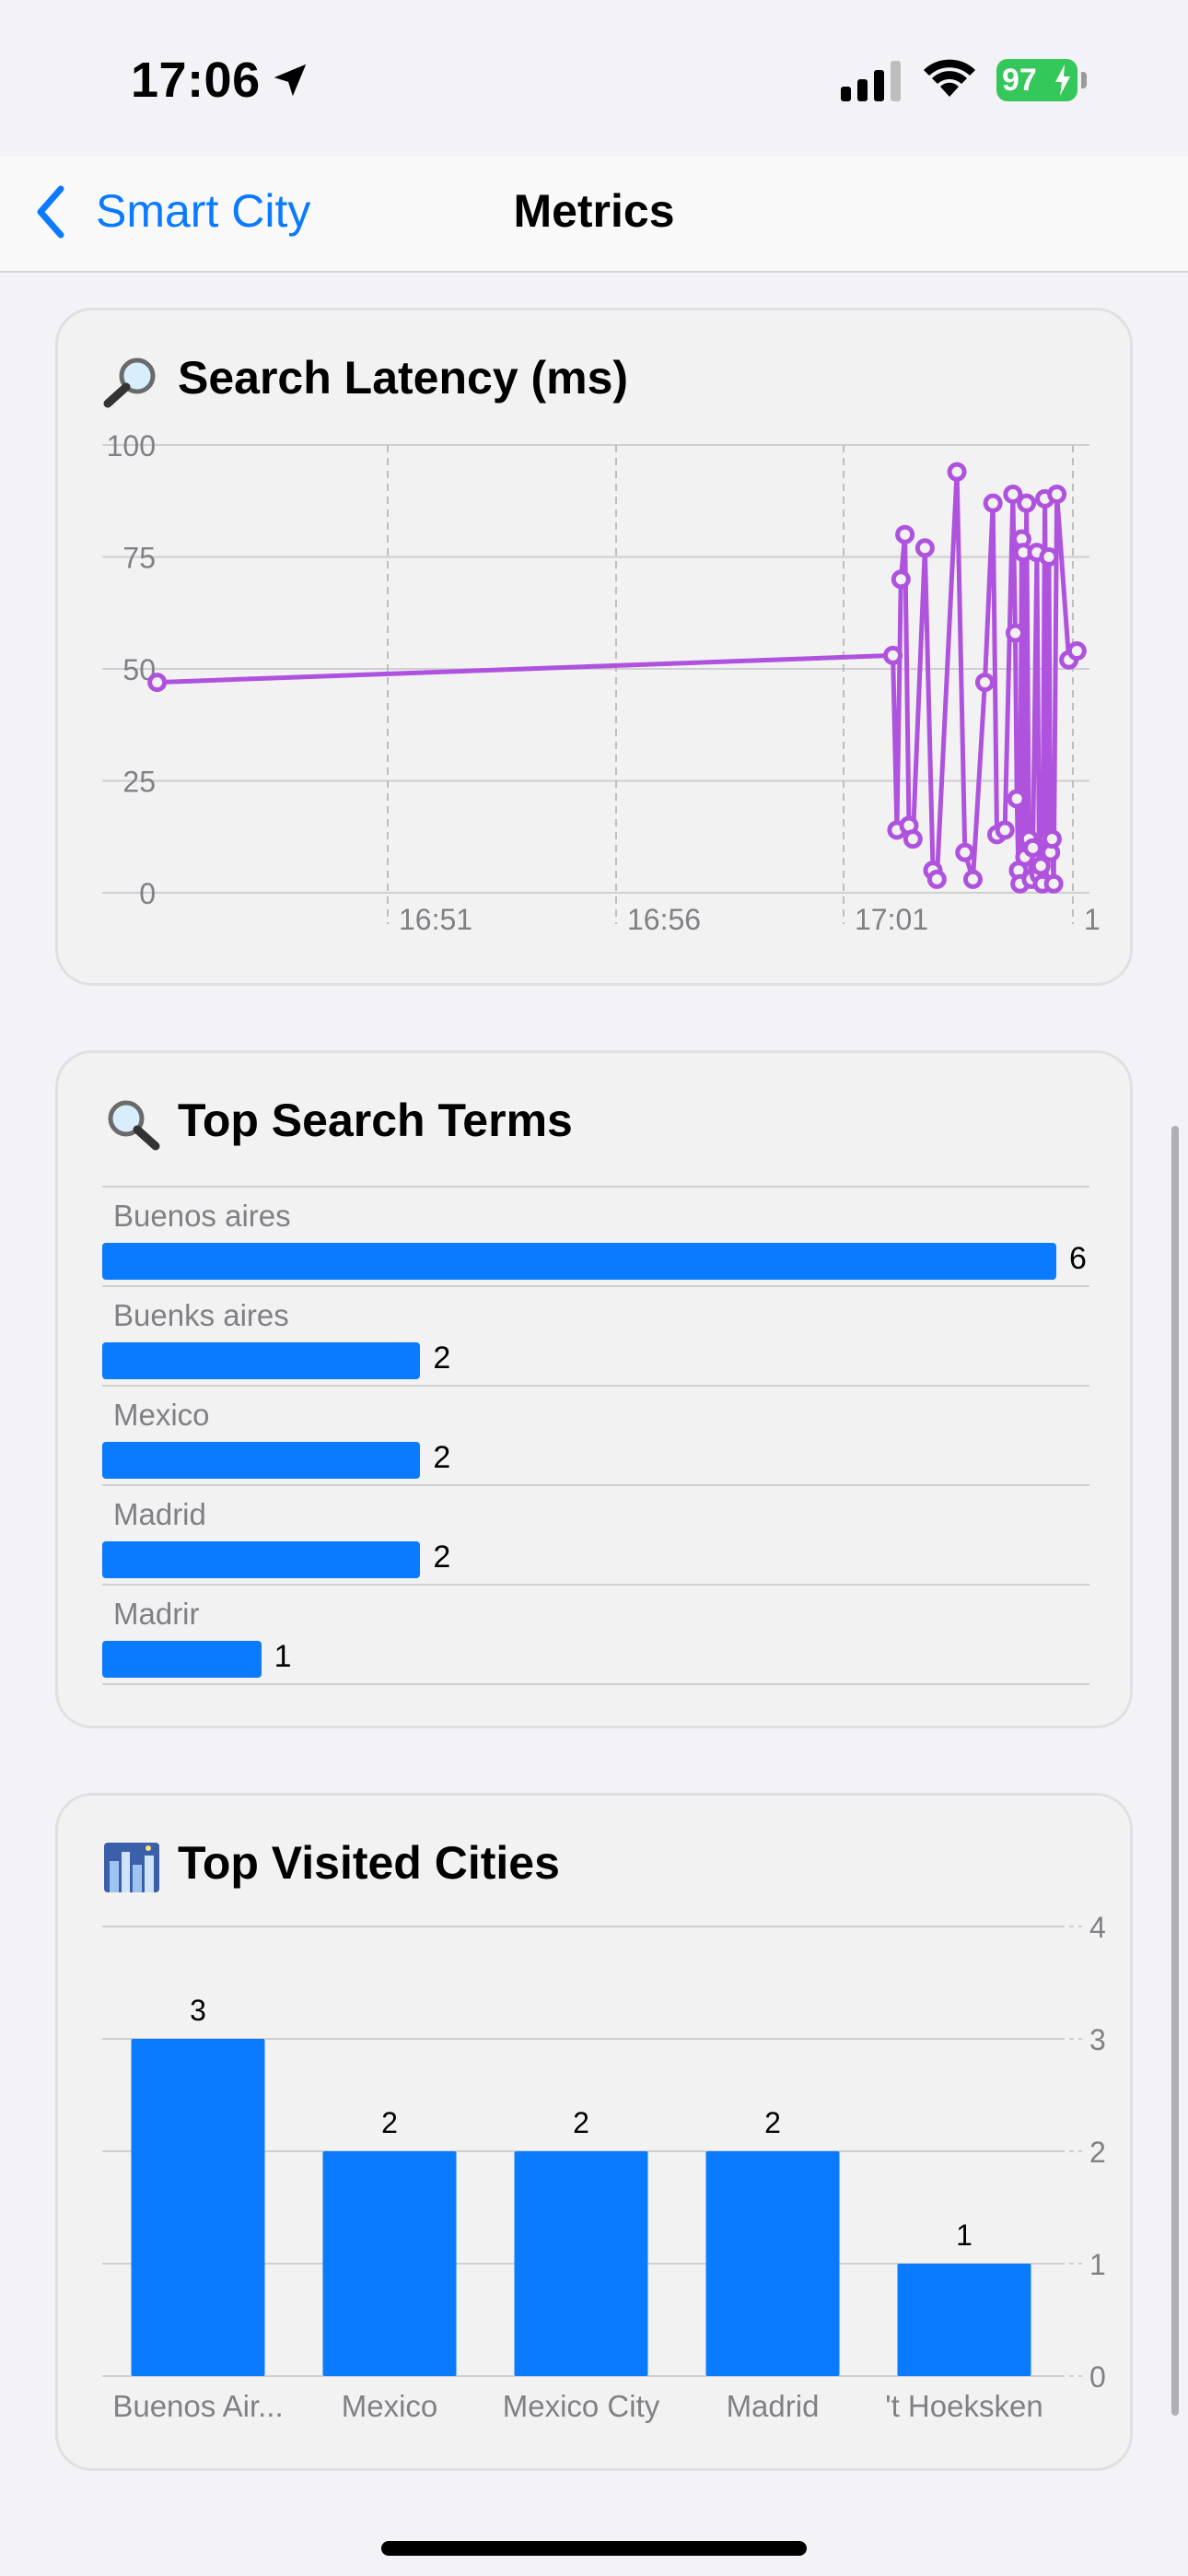  Describe the element at coordinates (201, 1315) in the screenshot. I see `search-term-label: Buenks aires` at that location.